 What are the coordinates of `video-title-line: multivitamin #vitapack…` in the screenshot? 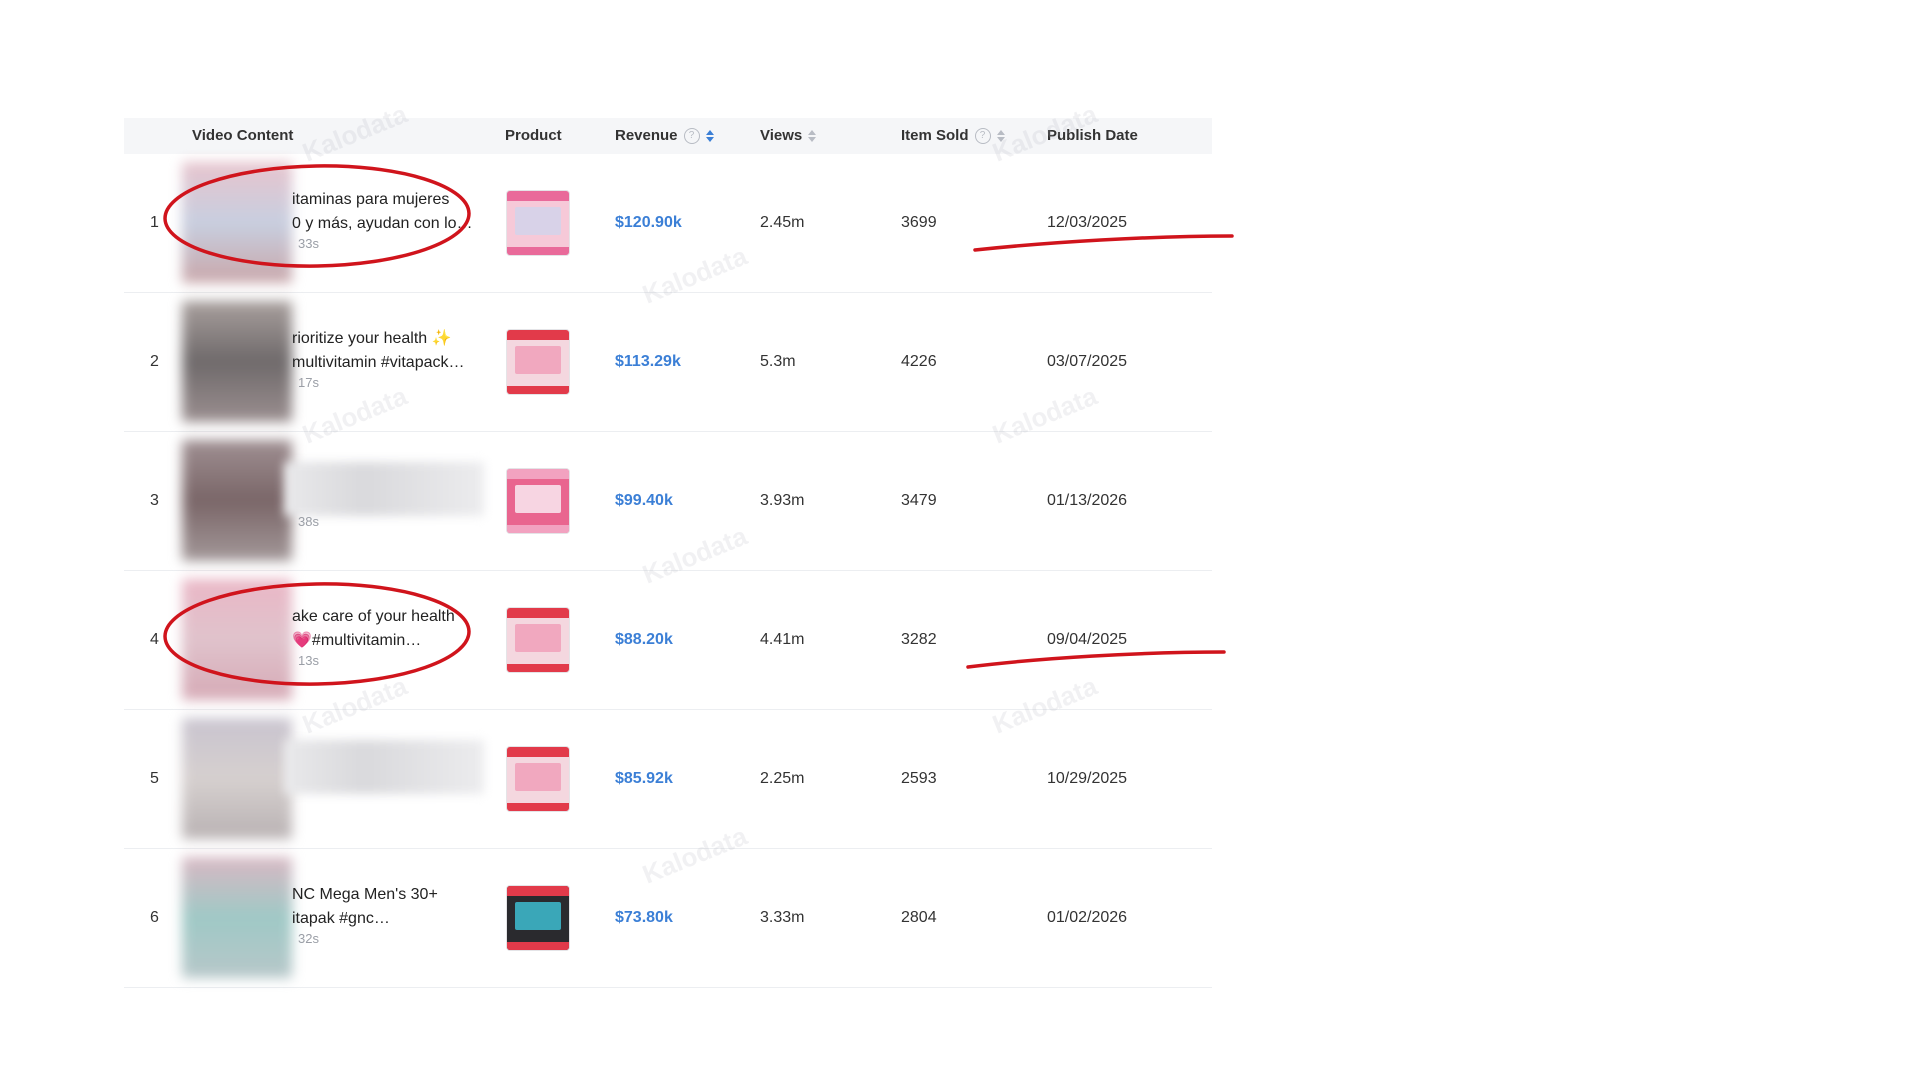 It's located at (378, 362).